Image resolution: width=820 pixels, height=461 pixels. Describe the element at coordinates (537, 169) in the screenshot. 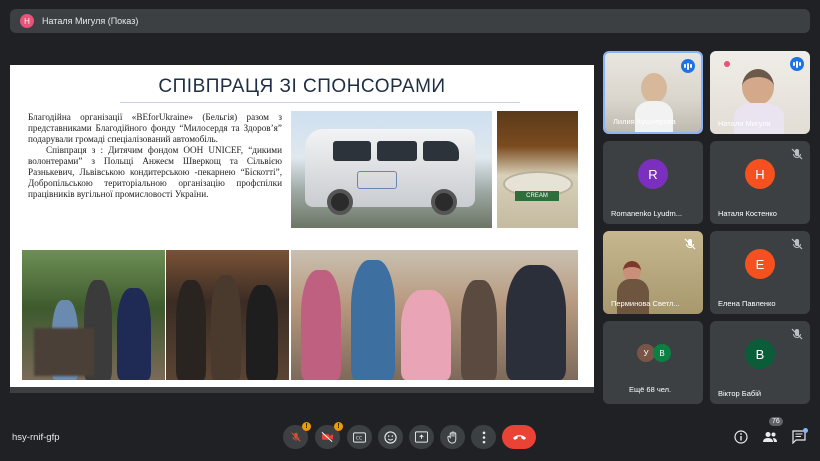

I see `dessert-photo: CREAM` at that location.